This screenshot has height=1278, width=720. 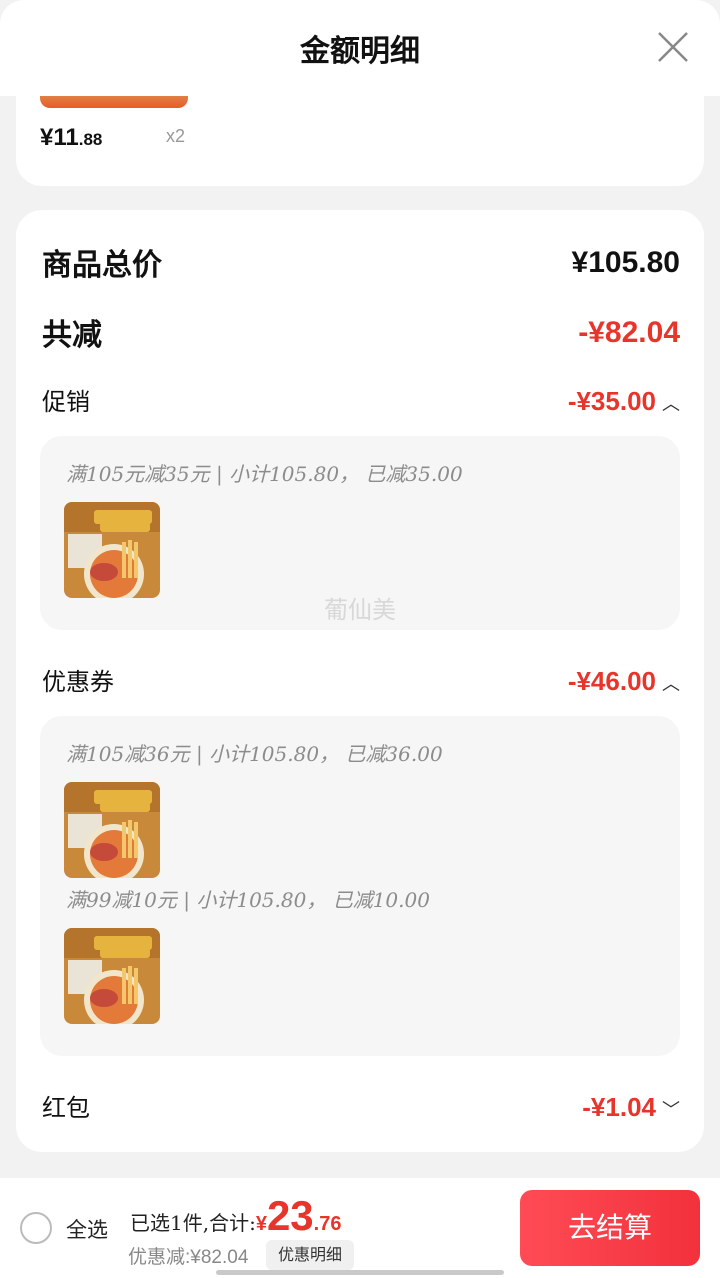 I want to click on discount-detail-button: 优惠明细, so click(x=310, y=1255).